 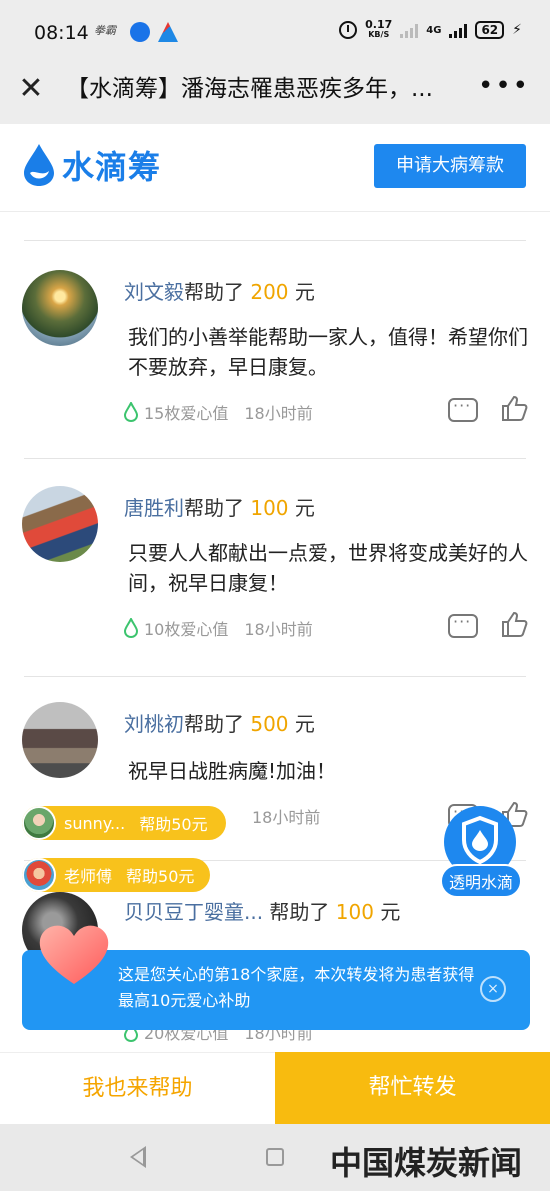 I want to click on love-value: 15枚爱心值, so click(x=186, y=413).